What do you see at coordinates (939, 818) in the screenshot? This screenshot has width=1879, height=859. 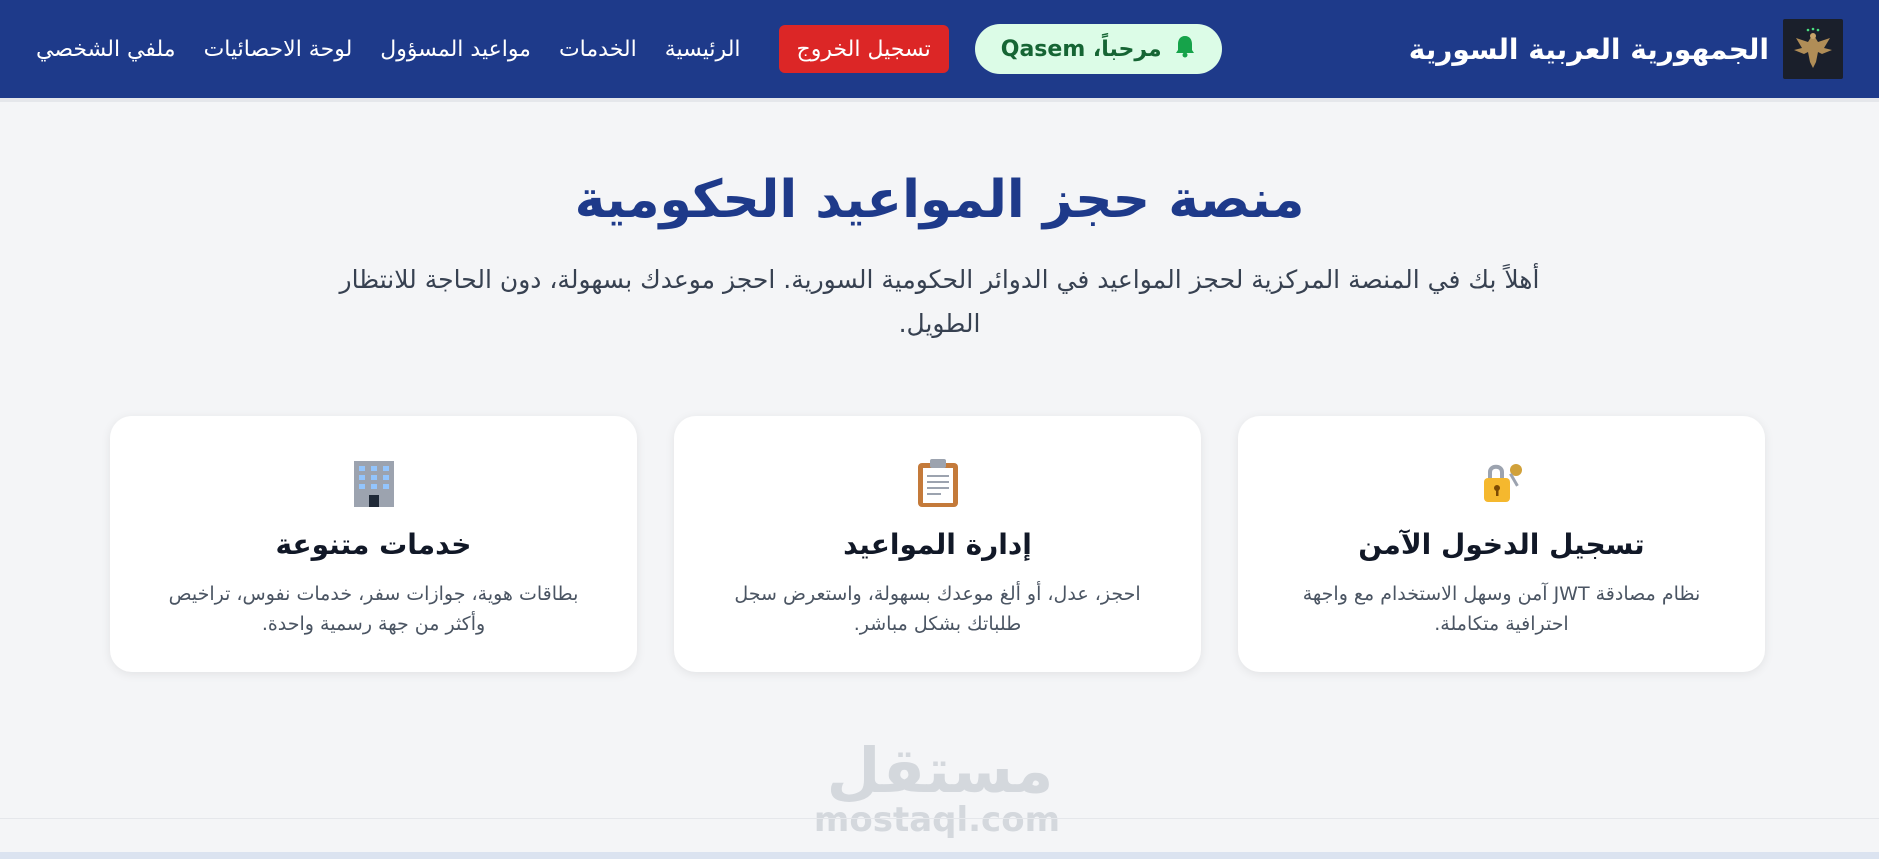 I see `divider` at bounding box center [939, 818].